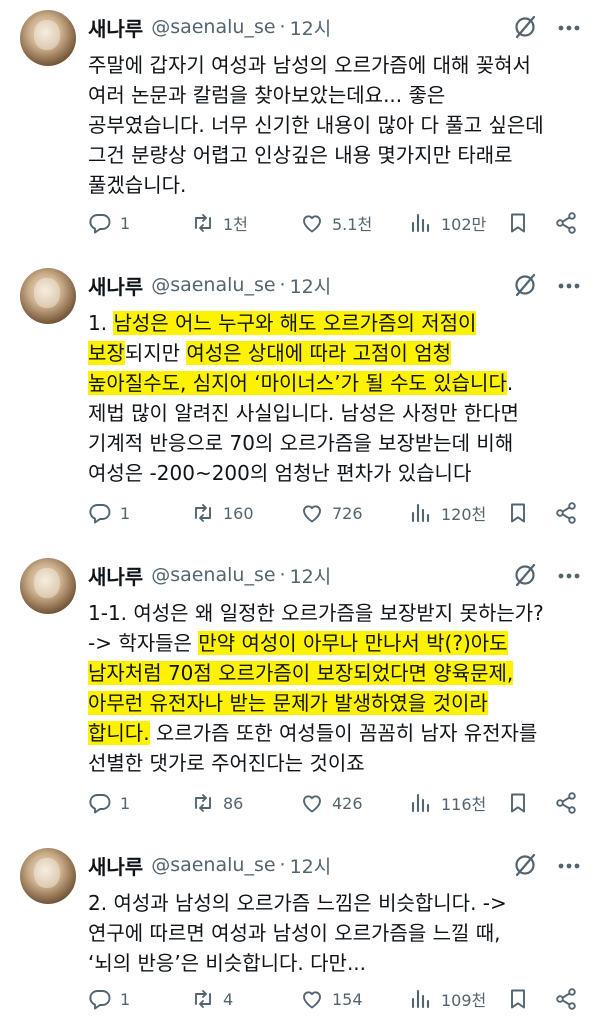 This screenshot has height=1024, width=599. Describe the element at coordinates (238, 513) in the screenshot. I see `retweet-count: 160` at that location.